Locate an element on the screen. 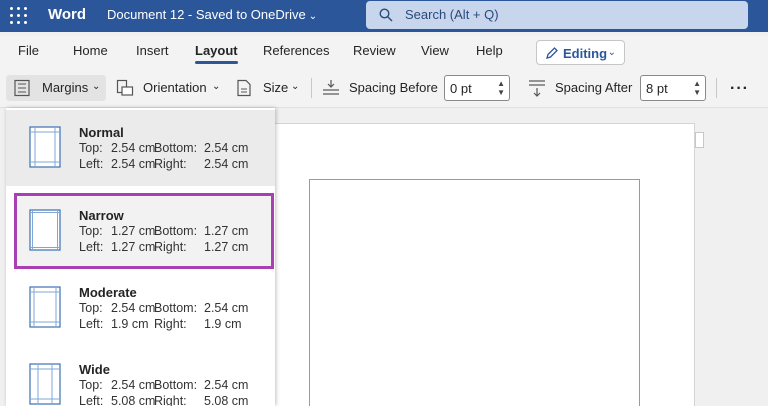 The height and width of the screenshot is (406, 768). page-size-icon is located at coordinates (244, 88).